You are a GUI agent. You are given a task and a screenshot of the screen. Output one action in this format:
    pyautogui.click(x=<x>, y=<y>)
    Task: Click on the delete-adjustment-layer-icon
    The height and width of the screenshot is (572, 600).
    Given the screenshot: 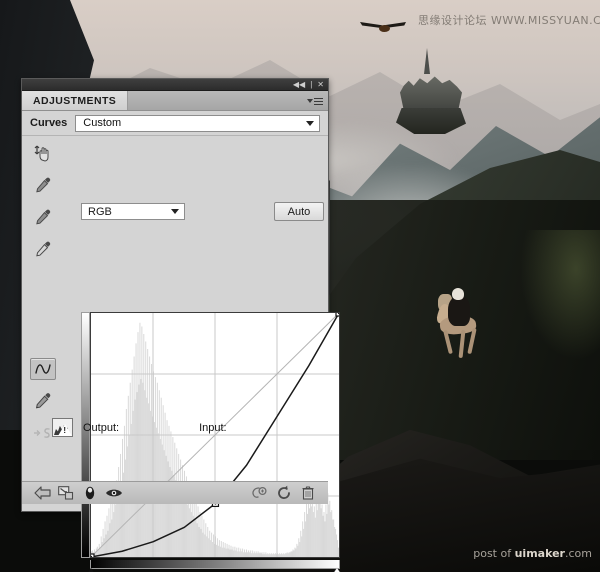 What is the action you would take?
    pyautogui.click(x=308, y=493)
    